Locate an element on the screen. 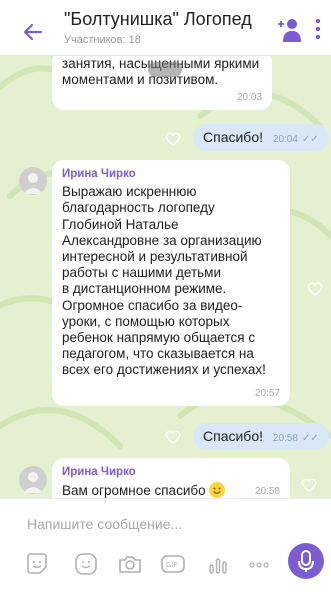 The width and height of the screenshot is (331, 598). voice-bars-icon is located at coordinates (218, 564).